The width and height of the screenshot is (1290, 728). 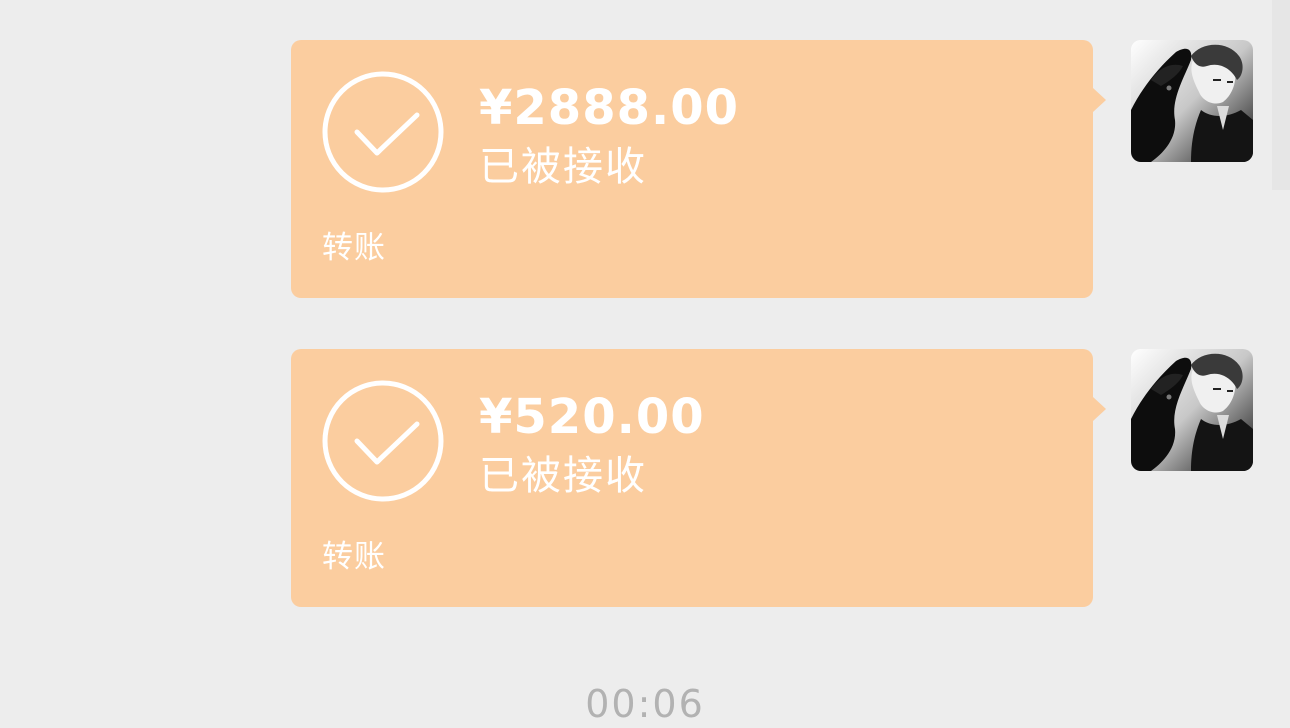 I want to click on transfer-amount: ¥520.00, so click(x=592, y=417).